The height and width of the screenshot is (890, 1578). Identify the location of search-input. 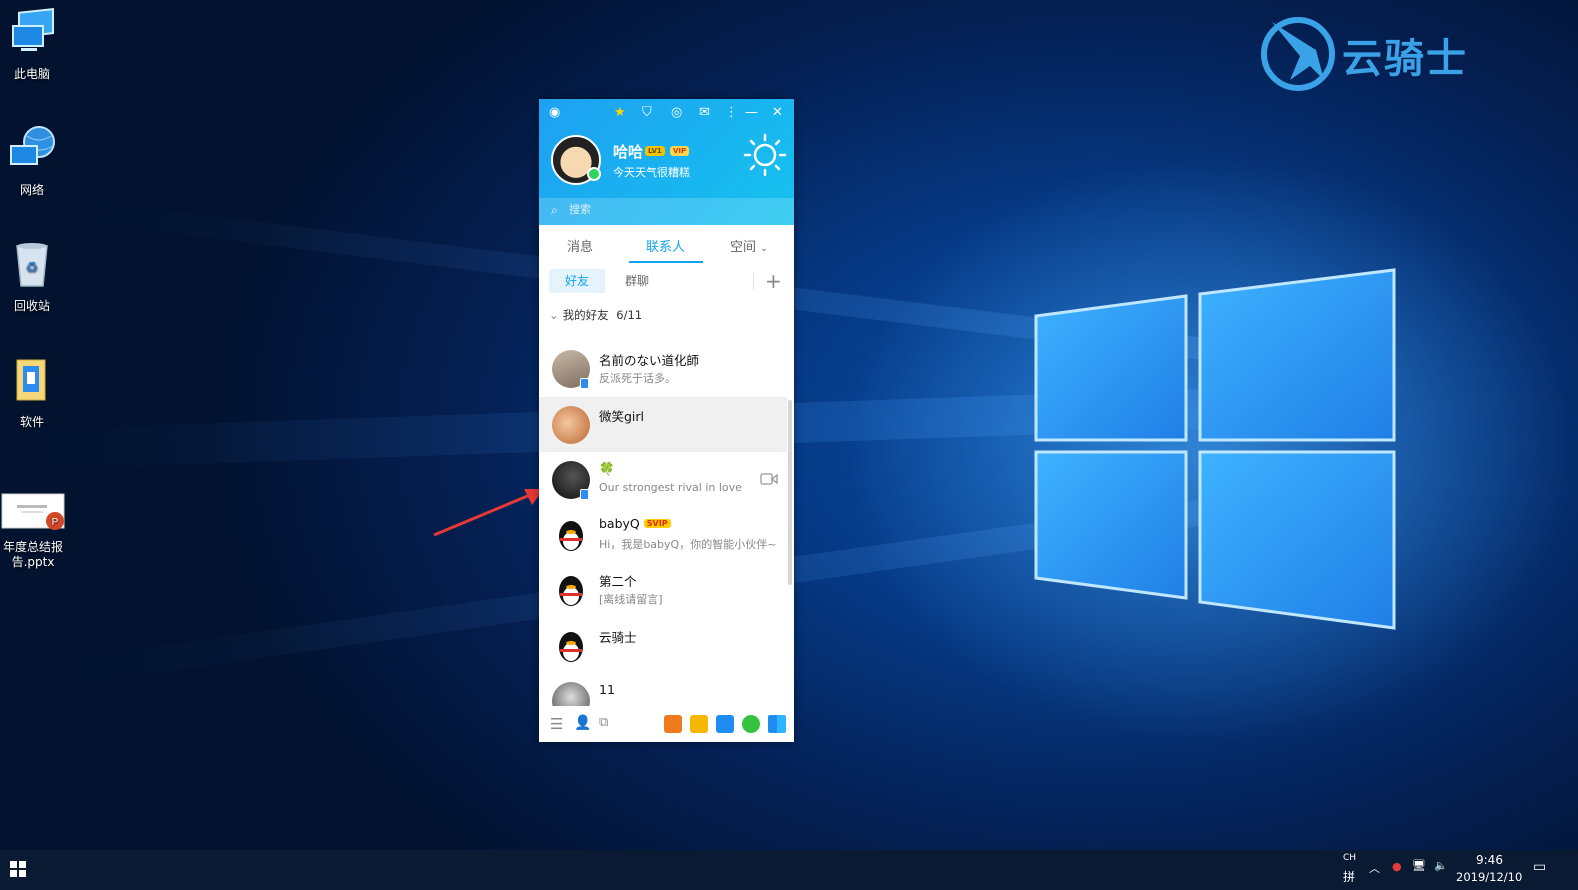
(669, 209).